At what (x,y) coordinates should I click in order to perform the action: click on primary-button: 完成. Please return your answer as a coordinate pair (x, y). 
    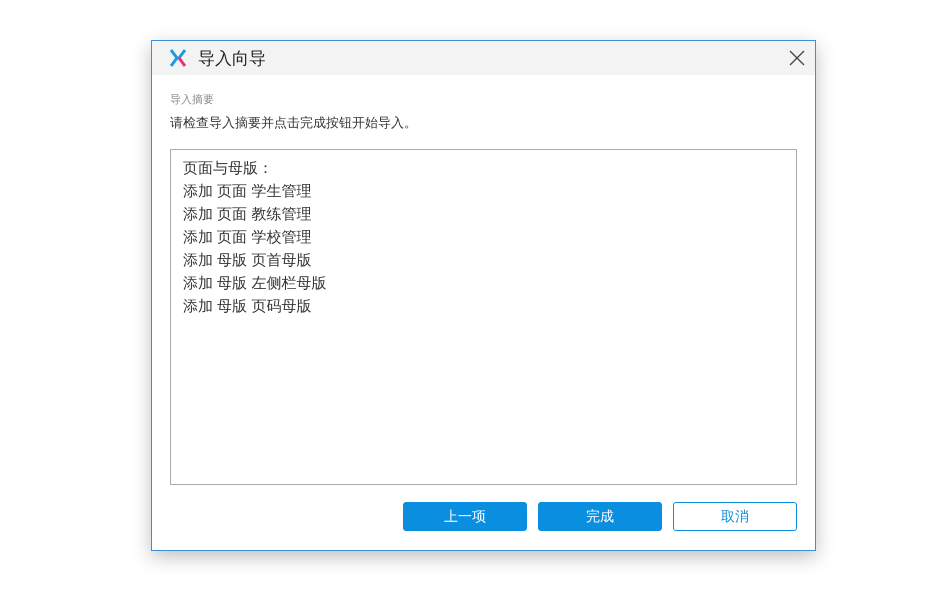
    Looking at the image, I should click on (600, 516).